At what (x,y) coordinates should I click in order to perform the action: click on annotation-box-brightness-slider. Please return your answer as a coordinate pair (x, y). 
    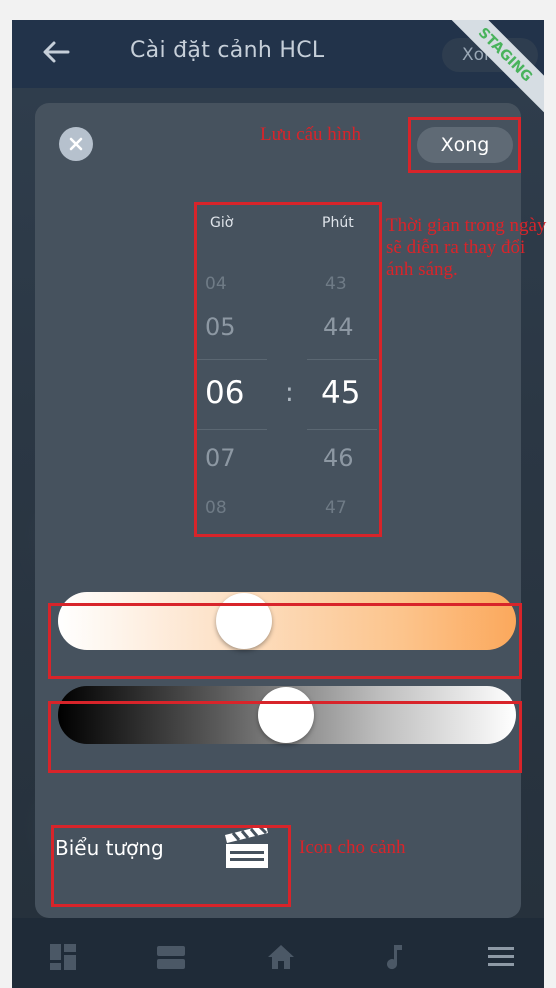
    Looking at the image, I should click on (285, 737).